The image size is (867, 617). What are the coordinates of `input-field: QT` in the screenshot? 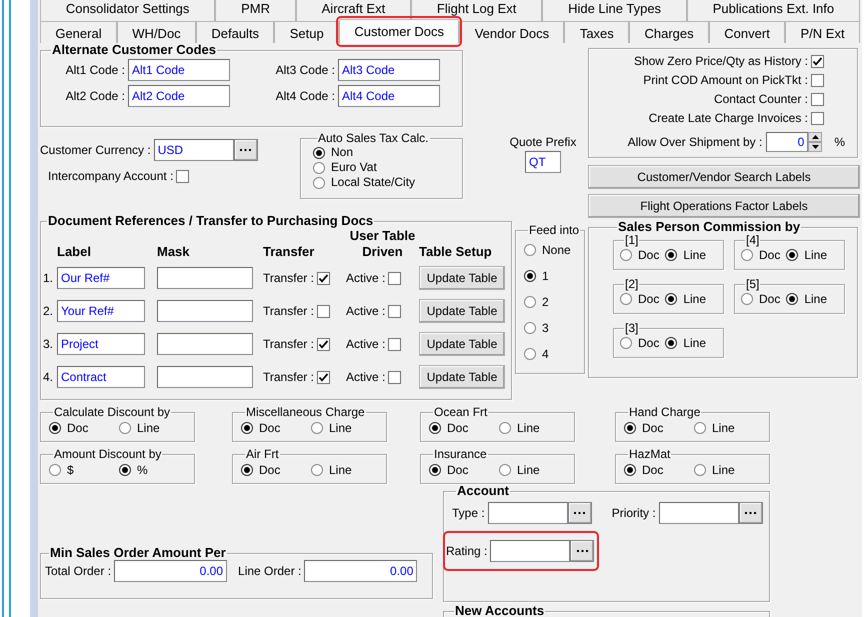 It's located at (543, 162).